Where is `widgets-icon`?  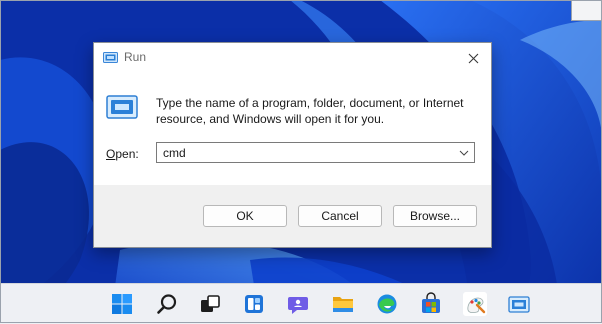
widgets-icon is located at coordinates (254, 304).